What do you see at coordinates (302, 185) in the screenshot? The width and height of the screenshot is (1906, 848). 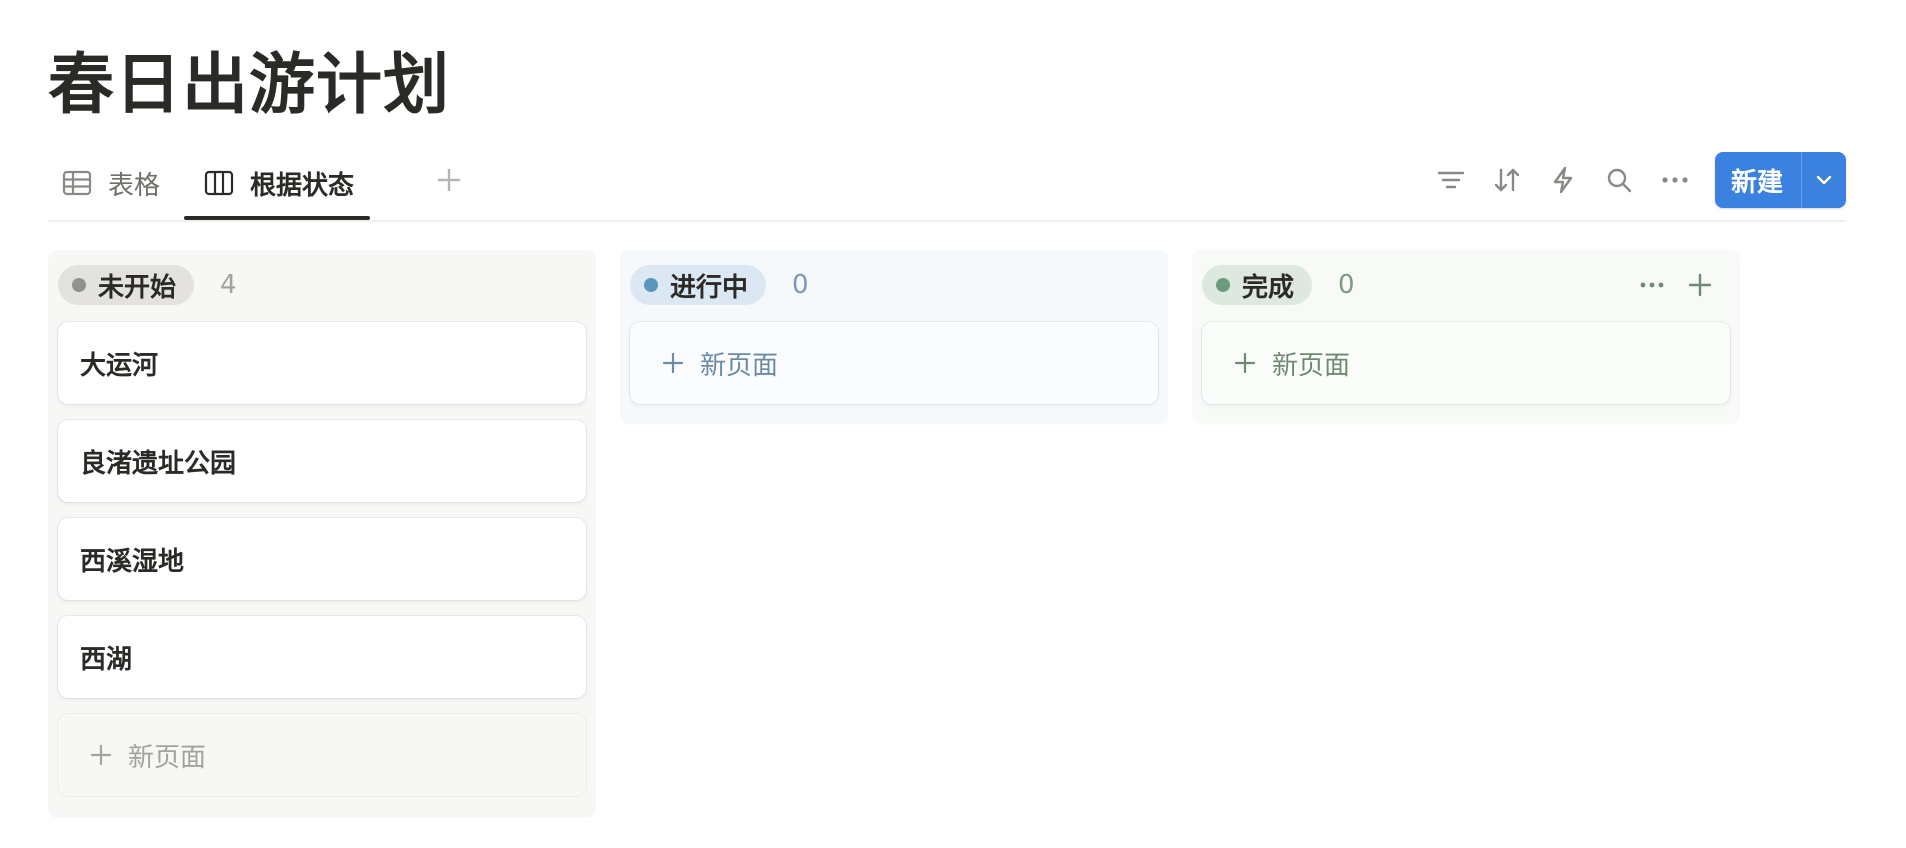 I see `tab-label: 根据状态` at bounding box center [302, 185].